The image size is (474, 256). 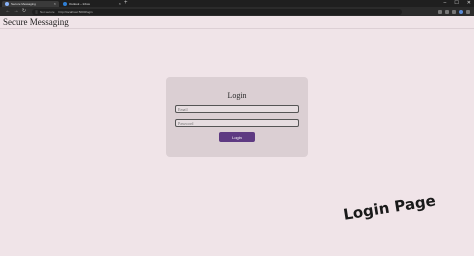 I want to click on bookmark-icon, so click(x=454, y=11).